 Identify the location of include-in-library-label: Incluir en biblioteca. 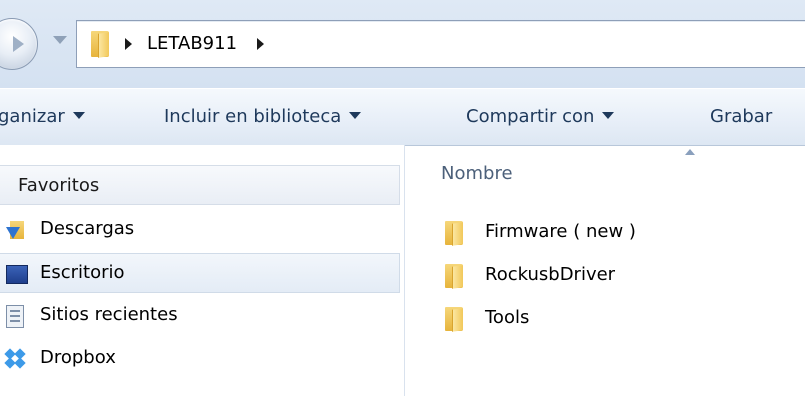
(253, 116).